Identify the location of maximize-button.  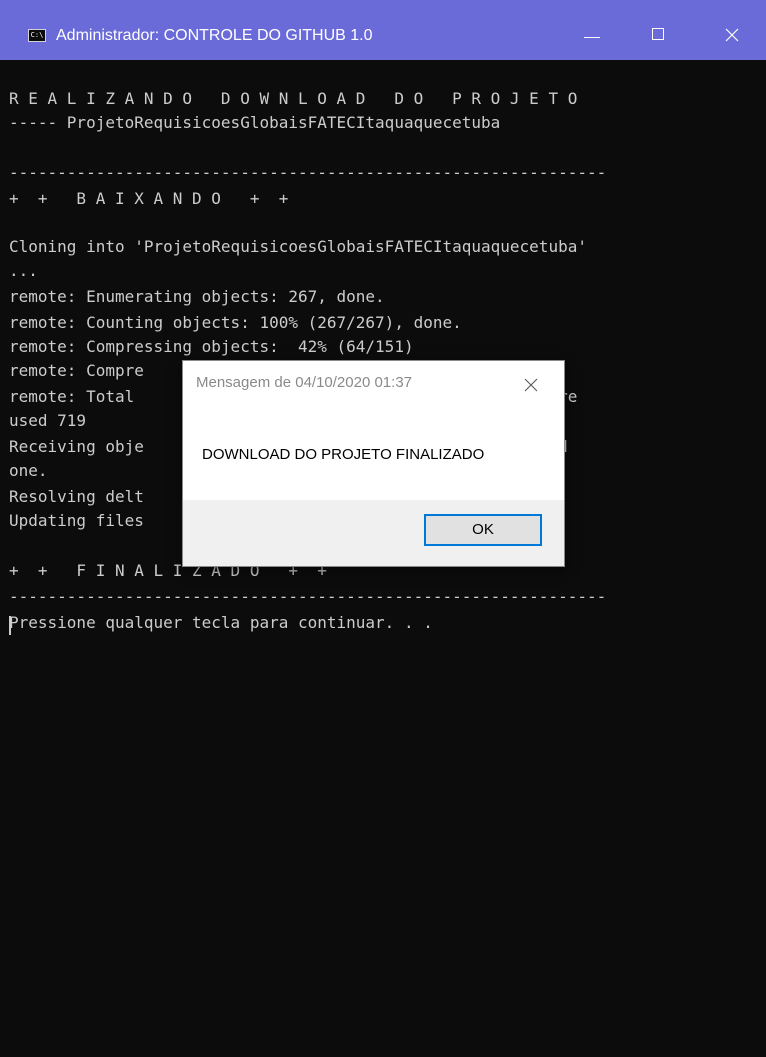
(658, 34).